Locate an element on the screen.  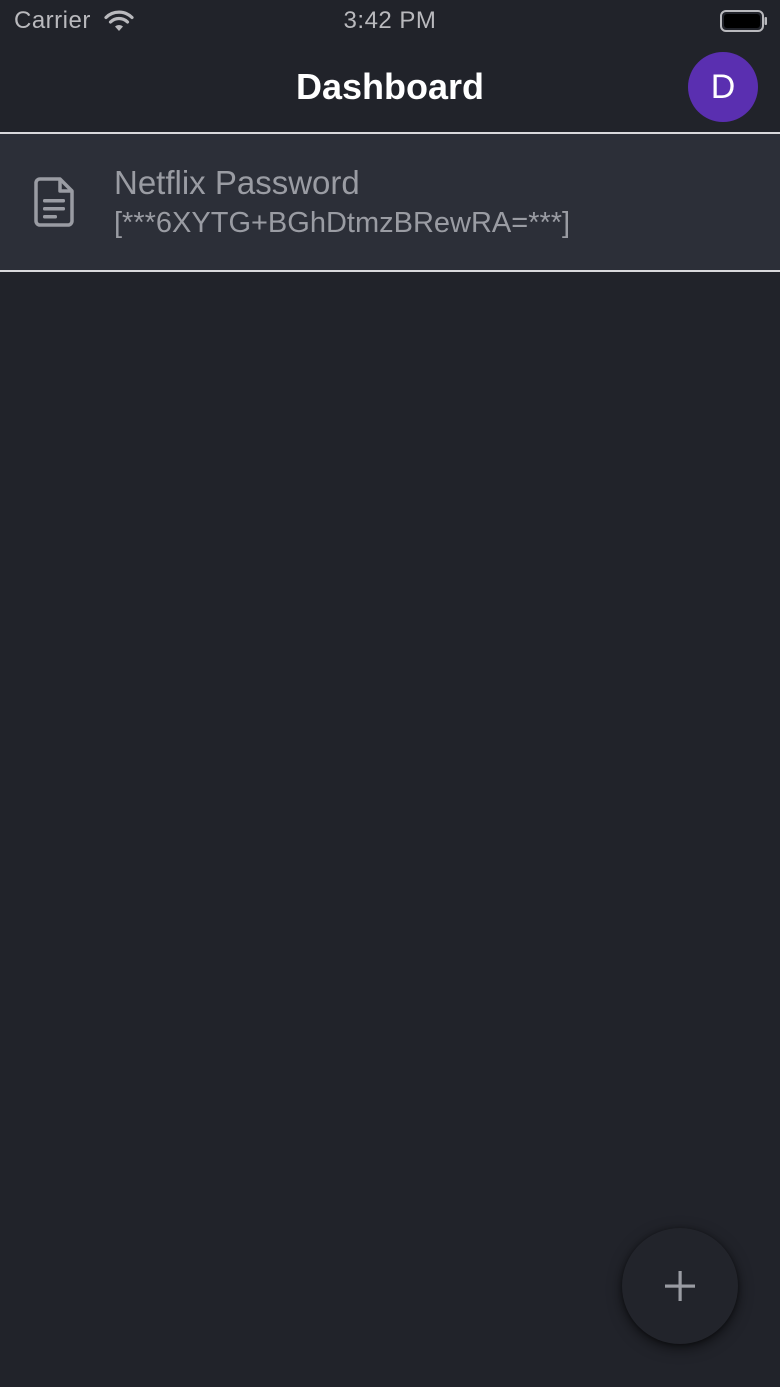
battery-icon is located at coordinates (743, 21).